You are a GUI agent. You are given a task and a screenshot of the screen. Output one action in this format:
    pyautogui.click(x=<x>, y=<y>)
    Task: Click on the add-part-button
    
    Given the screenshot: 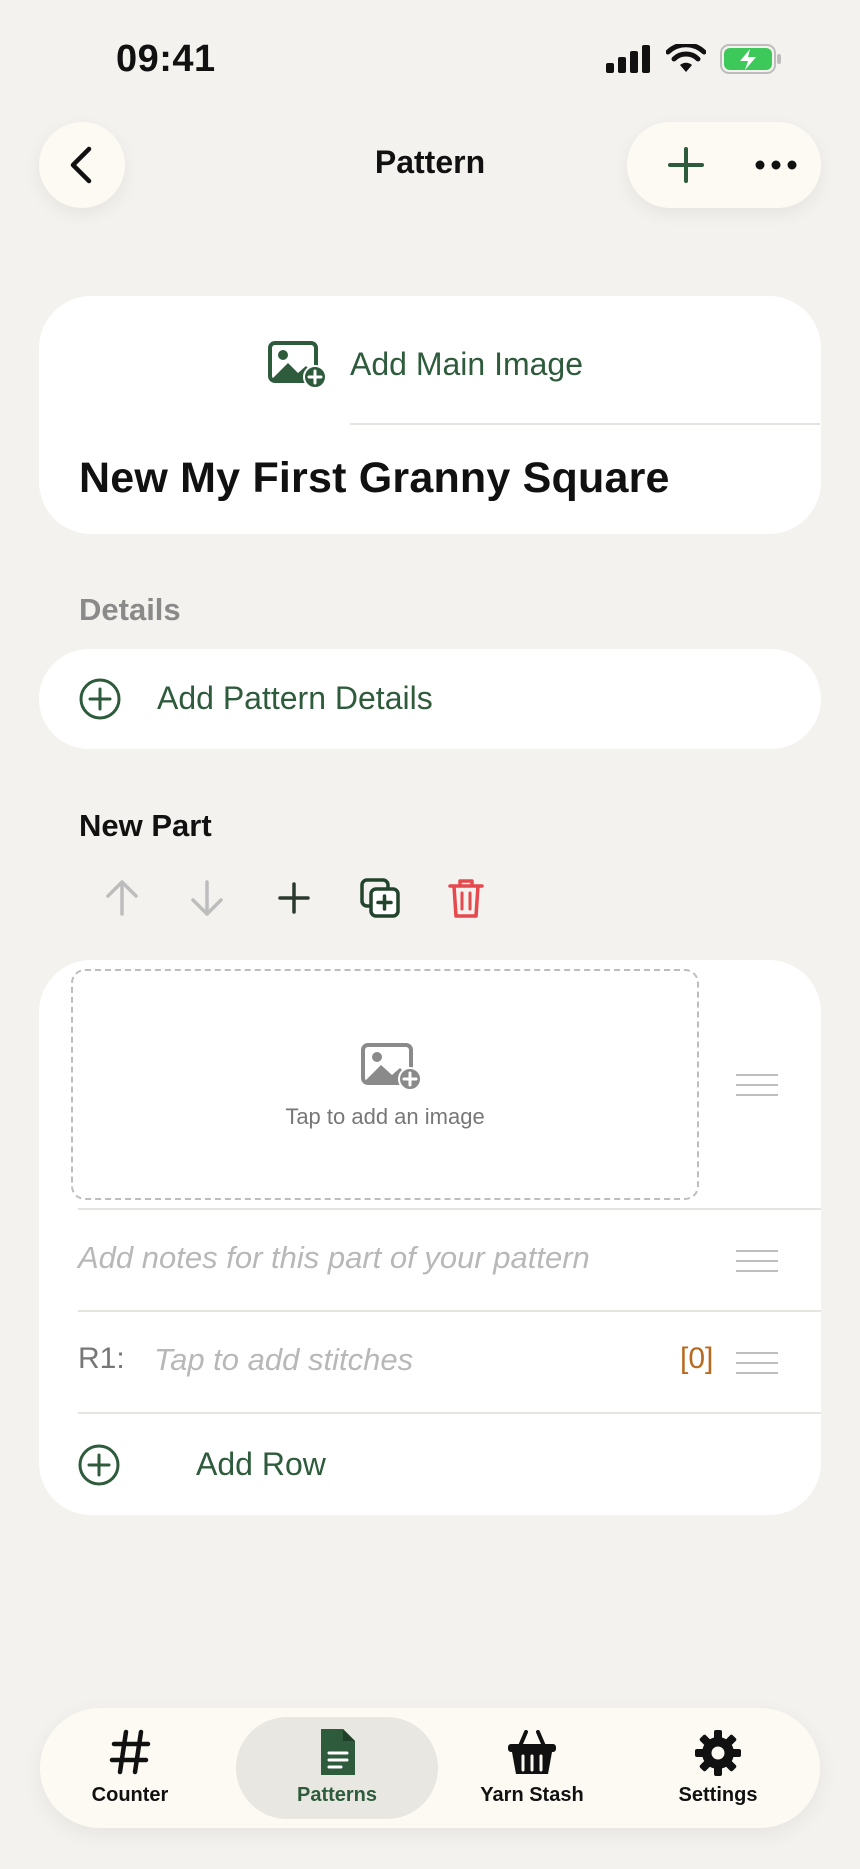 What is the action you would take?
    pyautogui.click(x=294, y=898)
    